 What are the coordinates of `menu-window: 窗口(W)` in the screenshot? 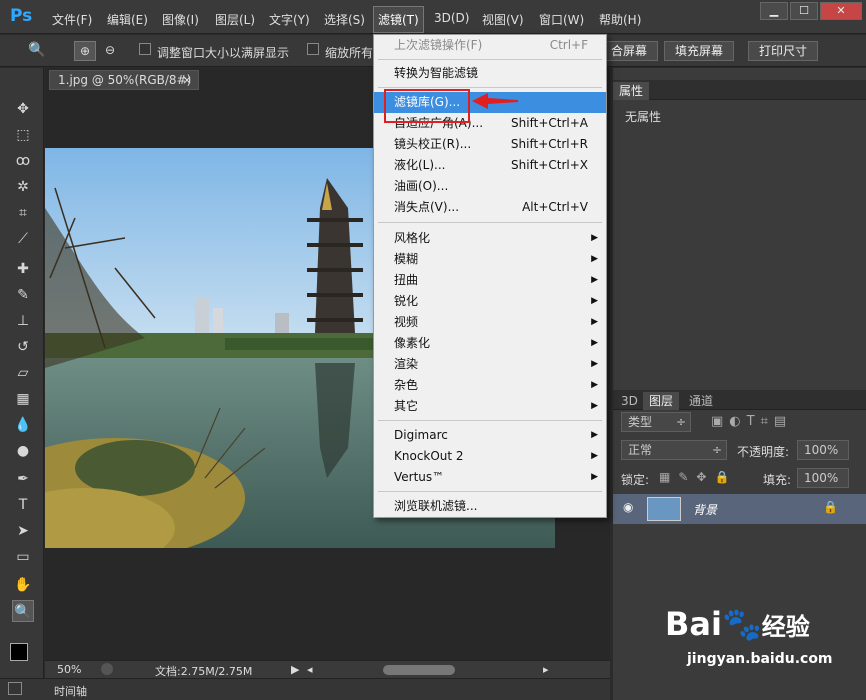 It's located at (561, 19).